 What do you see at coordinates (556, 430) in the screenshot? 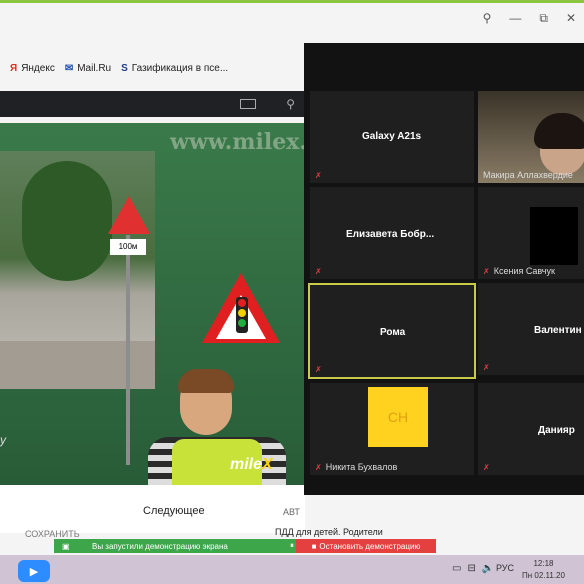
I see `participant-name: Данияр` at bounding box center [556, 430].